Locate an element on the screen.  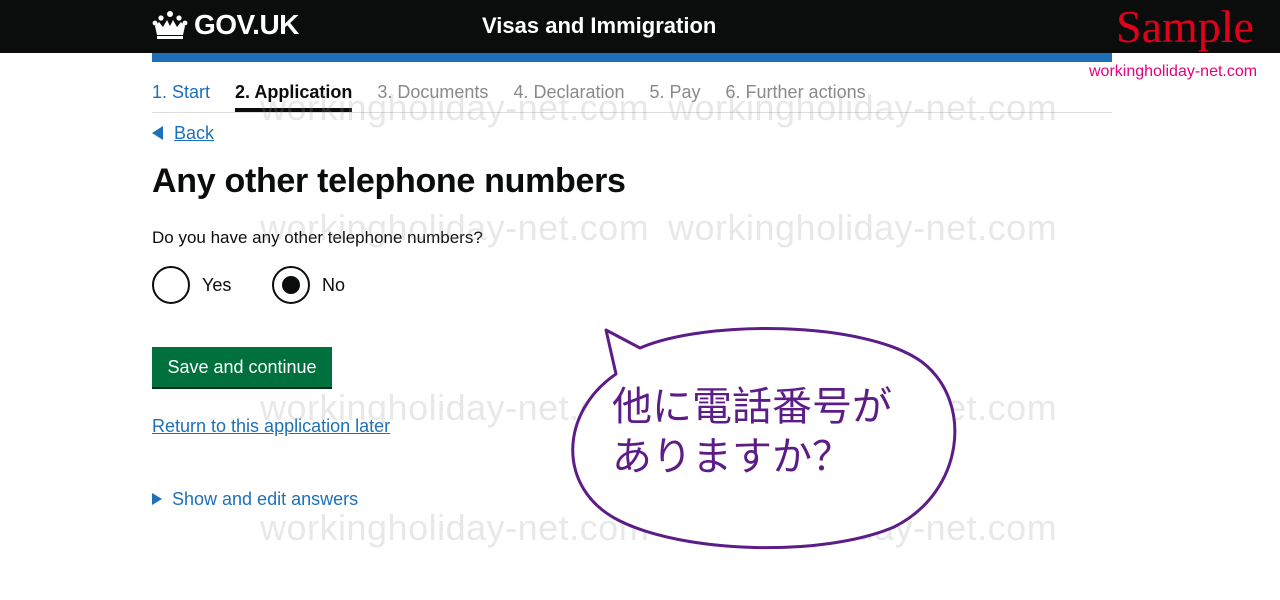
annotation-text: 他に電話番号が ありますか？ is located at coordinates (777, 432).